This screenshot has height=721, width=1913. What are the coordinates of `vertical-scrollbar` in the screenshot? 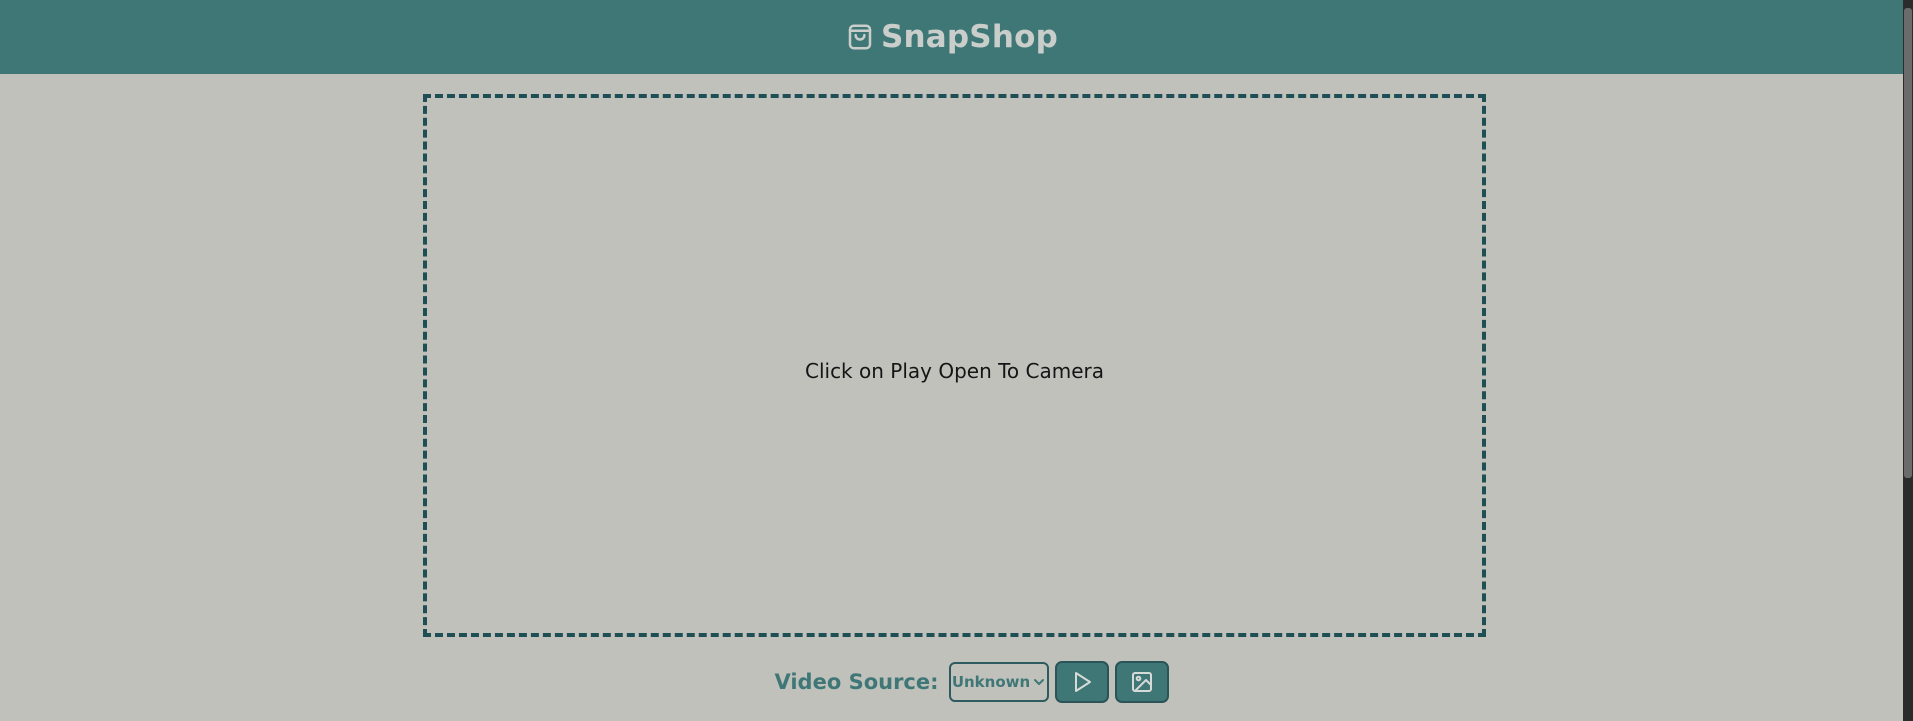 It's located at (1908, 360).